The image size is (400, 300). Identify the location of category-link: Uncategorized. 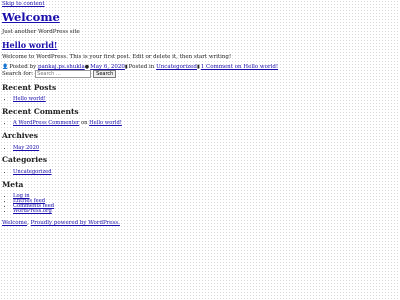
(176, 67).